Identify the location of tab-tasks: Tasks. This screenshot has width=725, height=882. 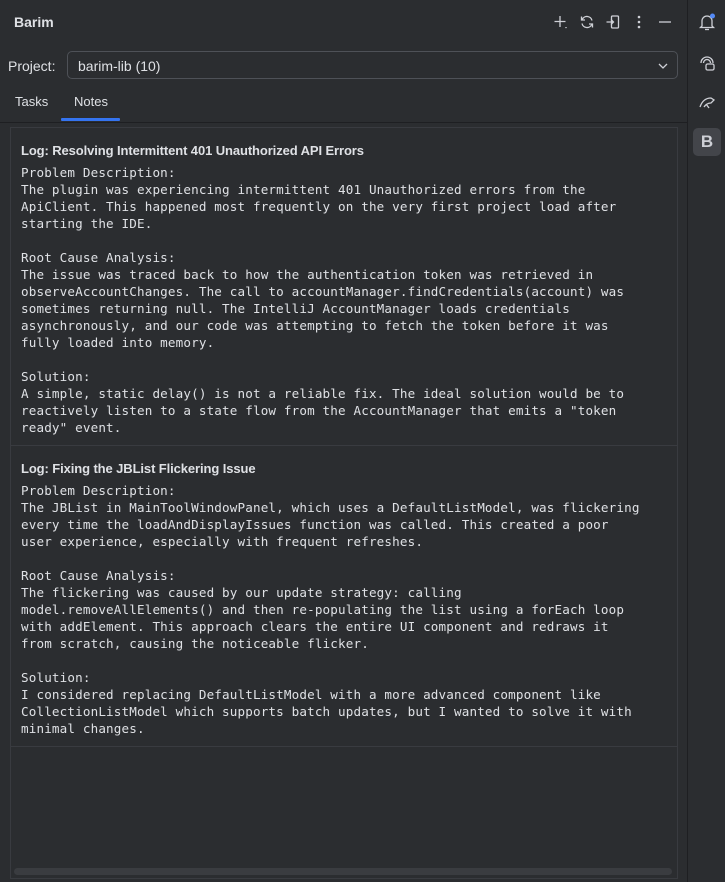
(31, 101).